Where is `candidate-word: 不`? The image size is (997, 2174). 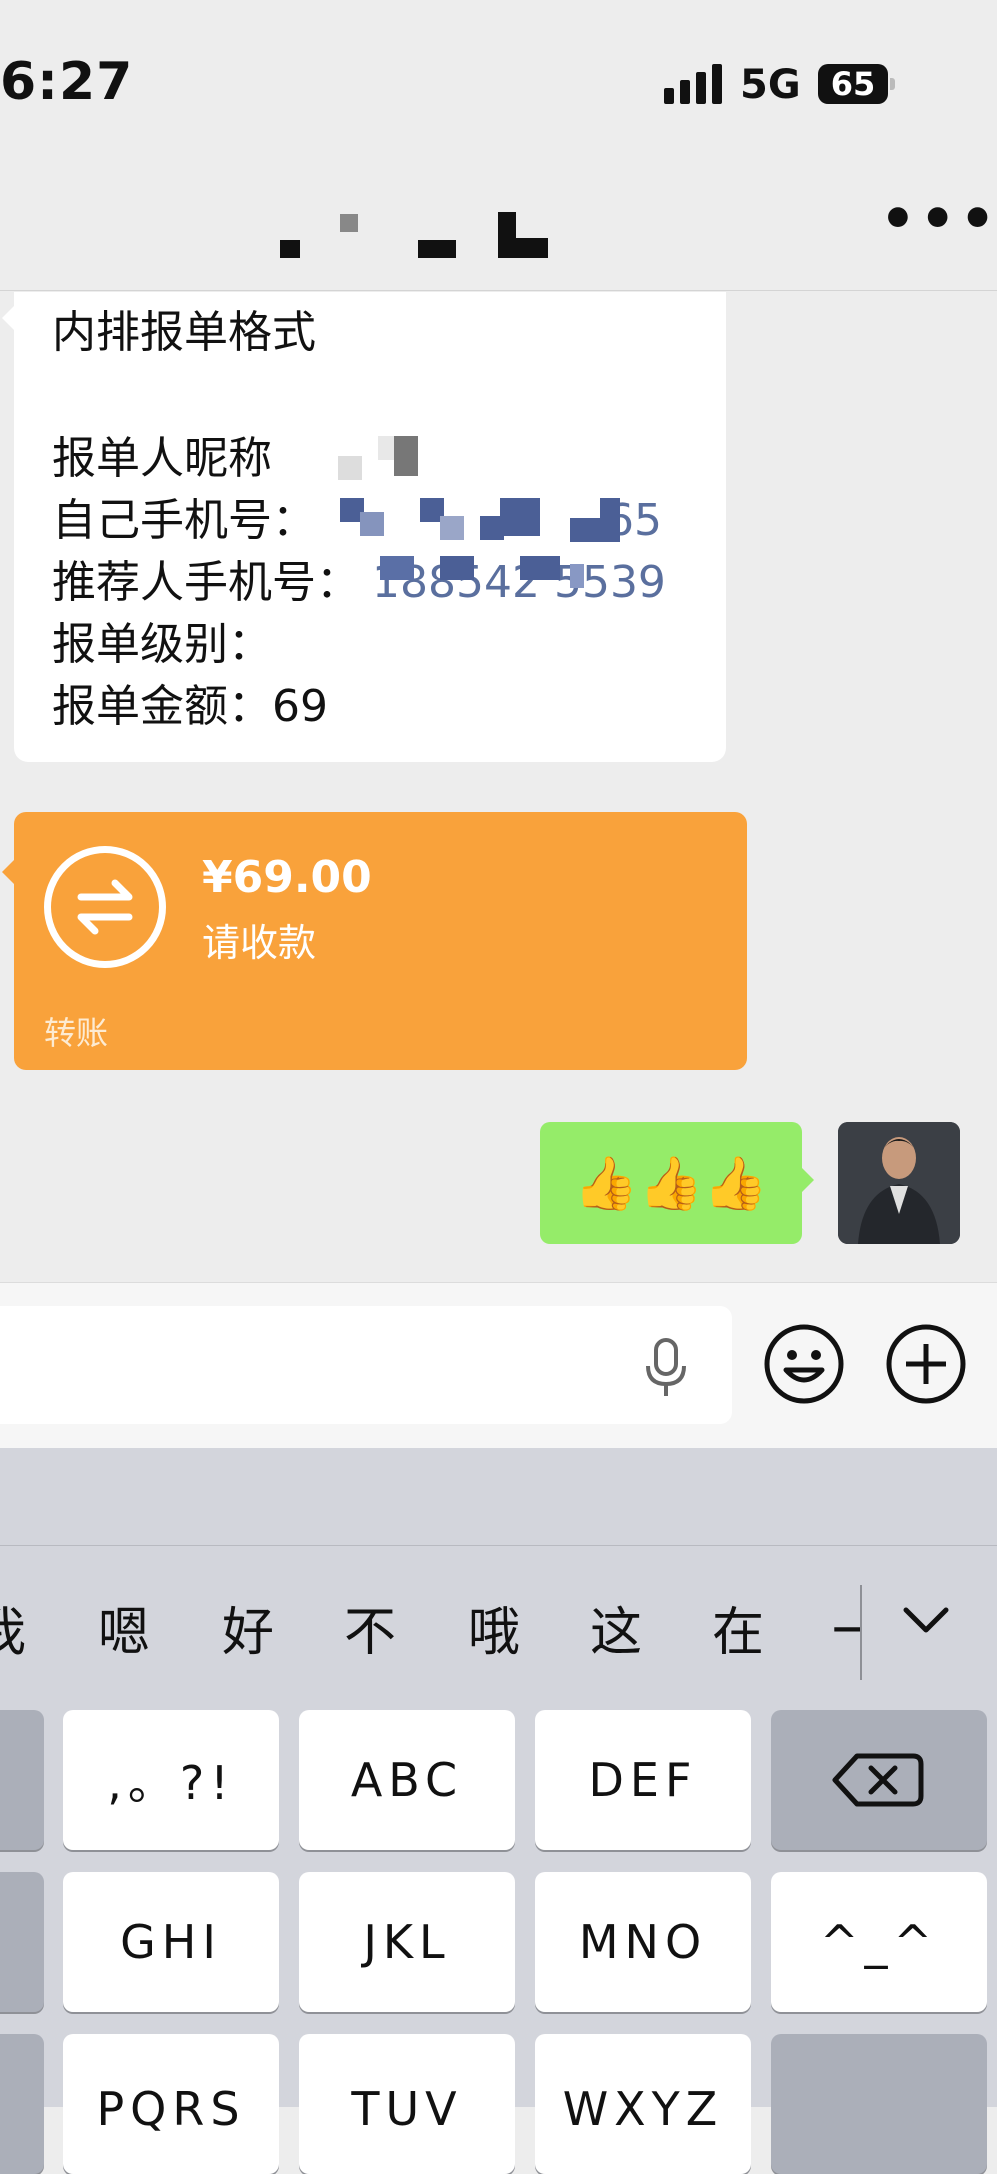 candidate-word: 不 is located at coordinates (370, 1627).